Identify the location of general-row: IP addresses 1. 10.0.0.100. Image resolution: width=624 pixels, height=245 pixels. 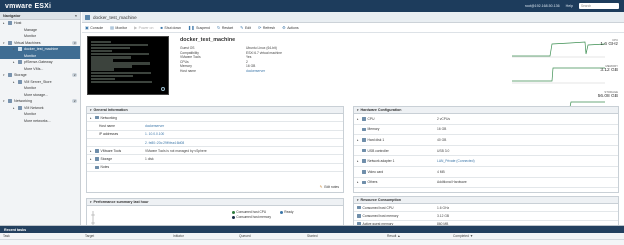
(215, 135).